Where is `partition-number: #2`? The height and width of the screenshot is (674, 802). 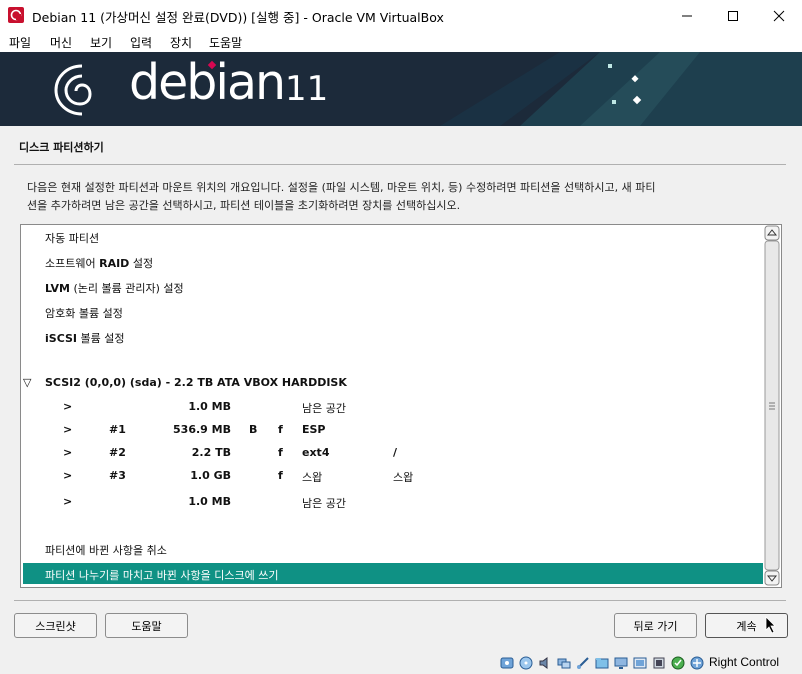 partition-number: #2 is located at coordinates (117, 452).